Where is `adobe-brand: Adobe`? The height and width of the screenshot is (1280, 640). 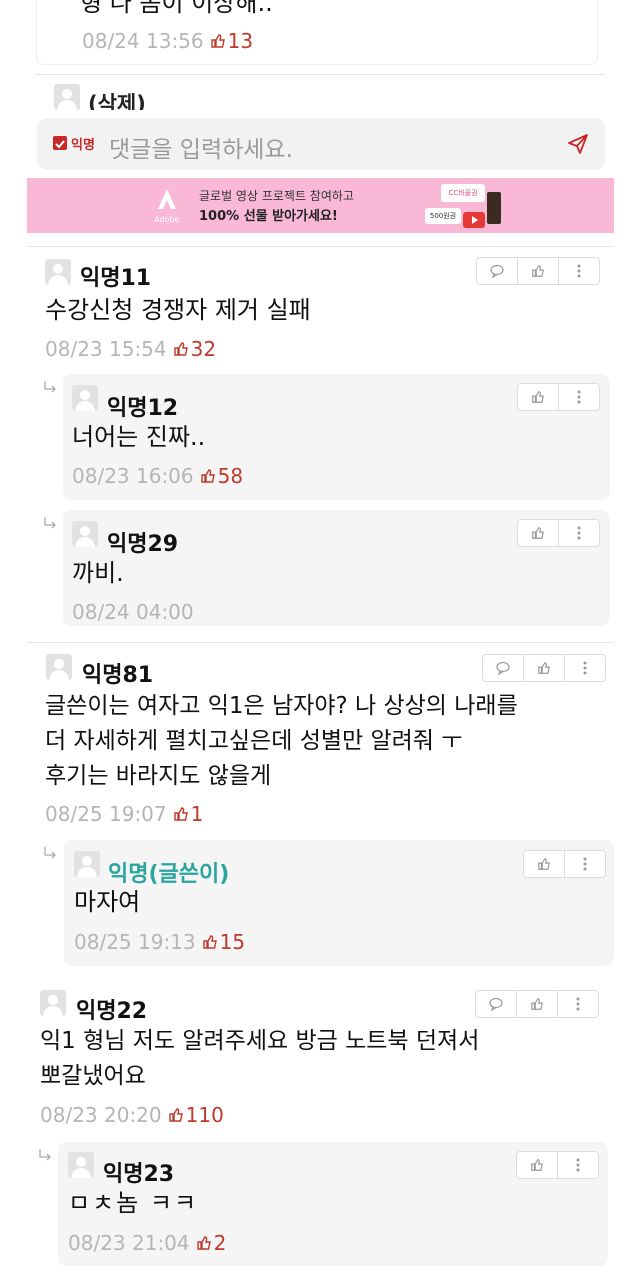
adobe-brand: Adobe is located at coordinates (167, 219).